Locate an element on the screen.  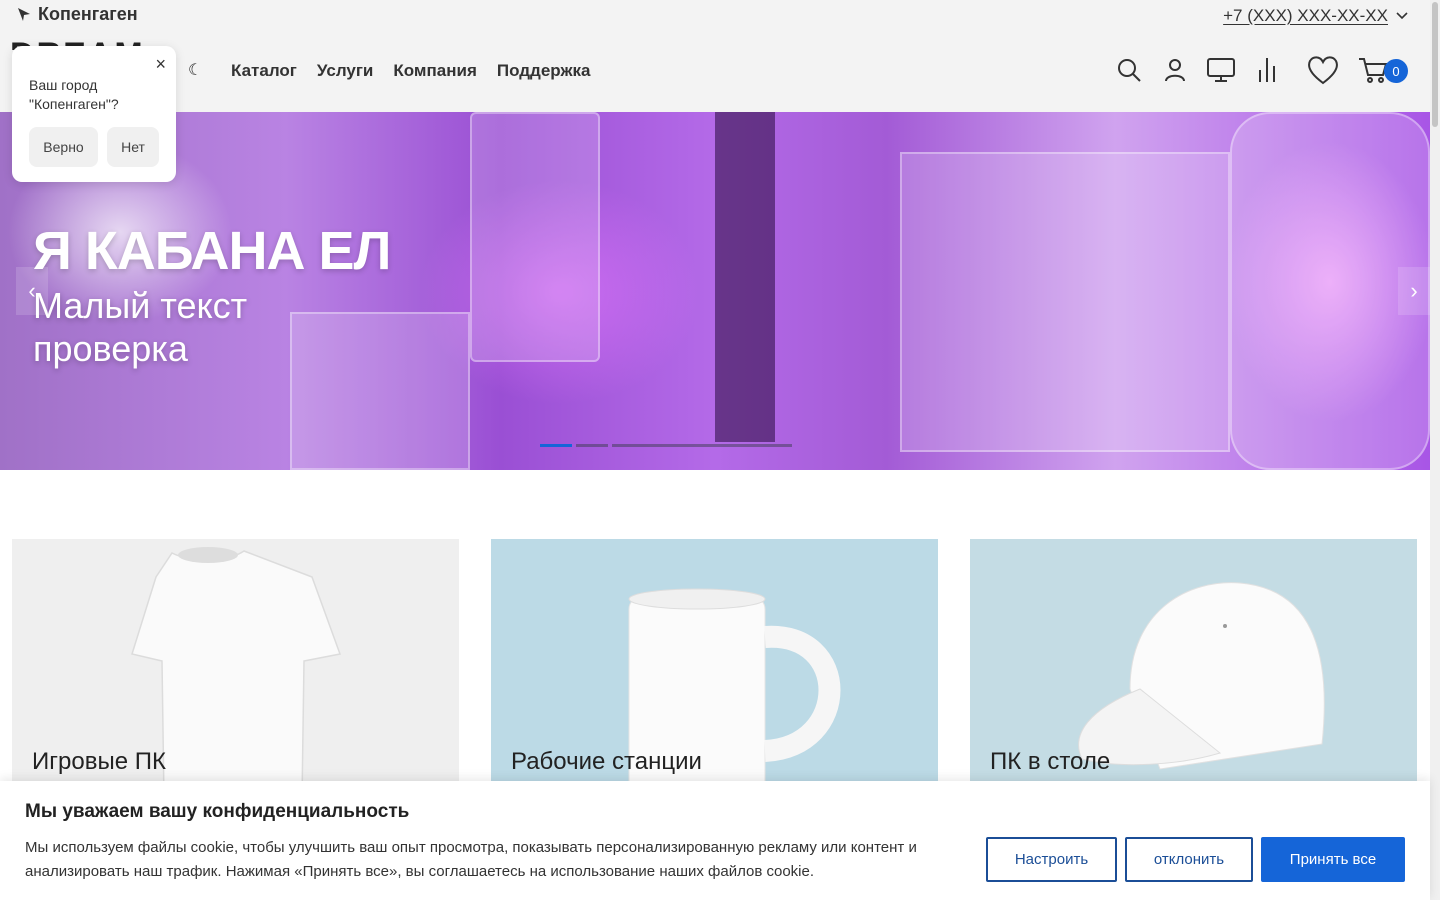
nav-company: Компания is located at coordinates (434, 71).